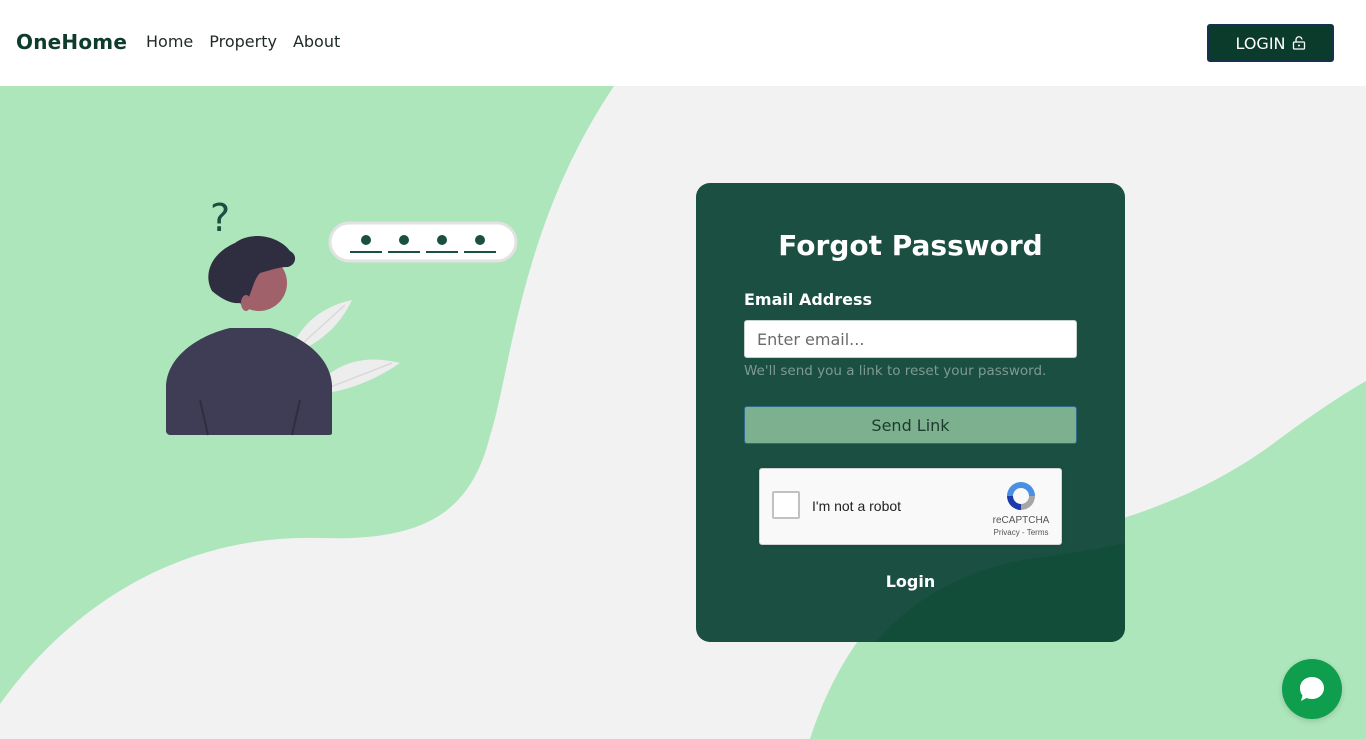  Describe the element at coordinates (857, 506) in the screenshot. I see `recaptcha-label: I'm not a robot` at that location.